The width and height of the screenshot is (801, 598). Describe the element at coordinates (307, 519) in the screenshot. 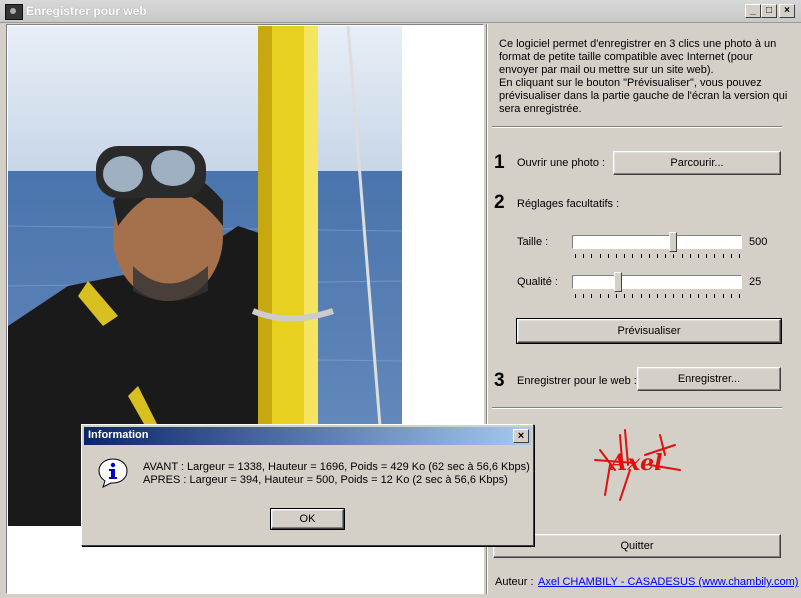

I see `ok-button: OK` at that location.